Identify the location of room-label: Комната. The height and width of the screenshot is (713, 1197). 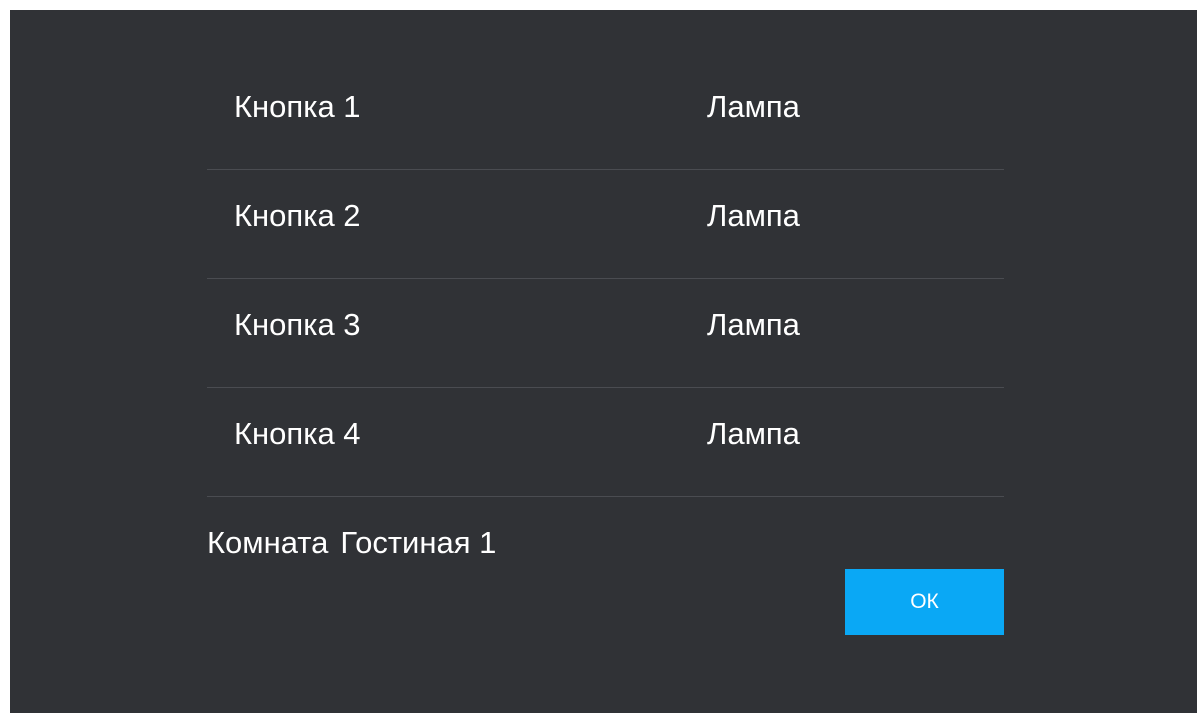
(268, 542).